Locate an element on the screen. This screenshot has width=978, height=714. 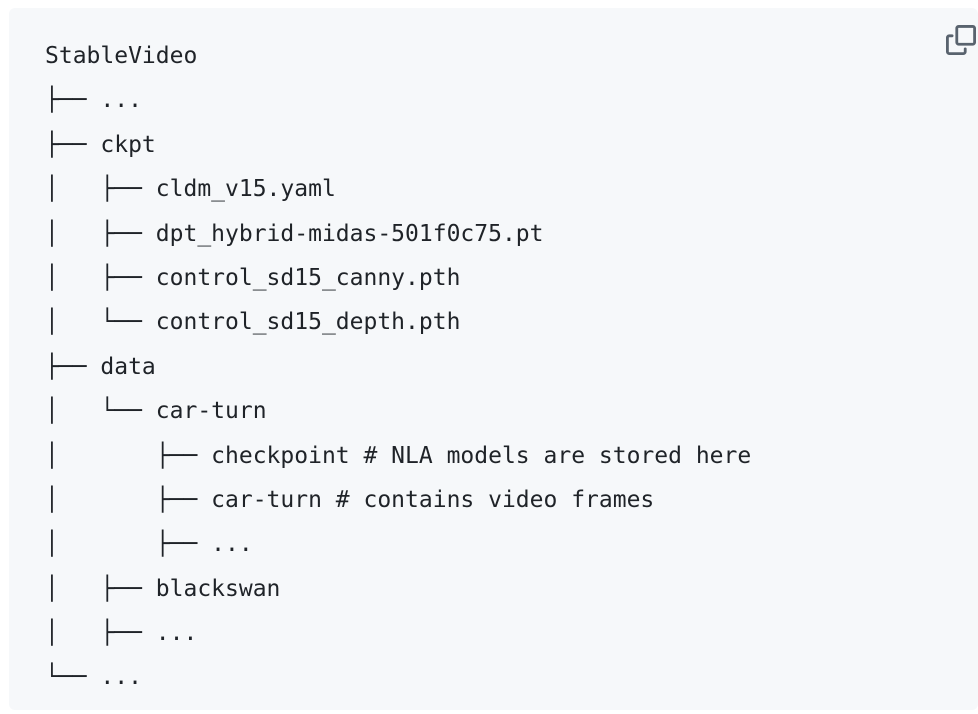
tree-line: │ └── control_sd15_depth.pth is located at coordinates (253, 322).